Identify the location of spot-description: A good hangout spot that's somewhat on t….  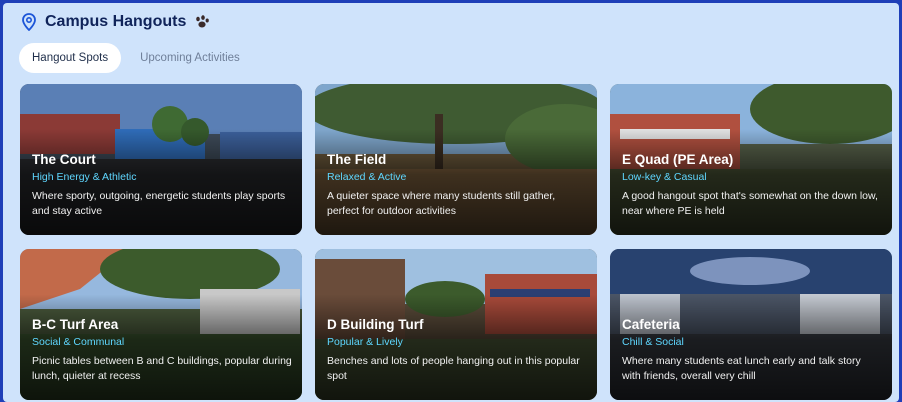
(750, 203).